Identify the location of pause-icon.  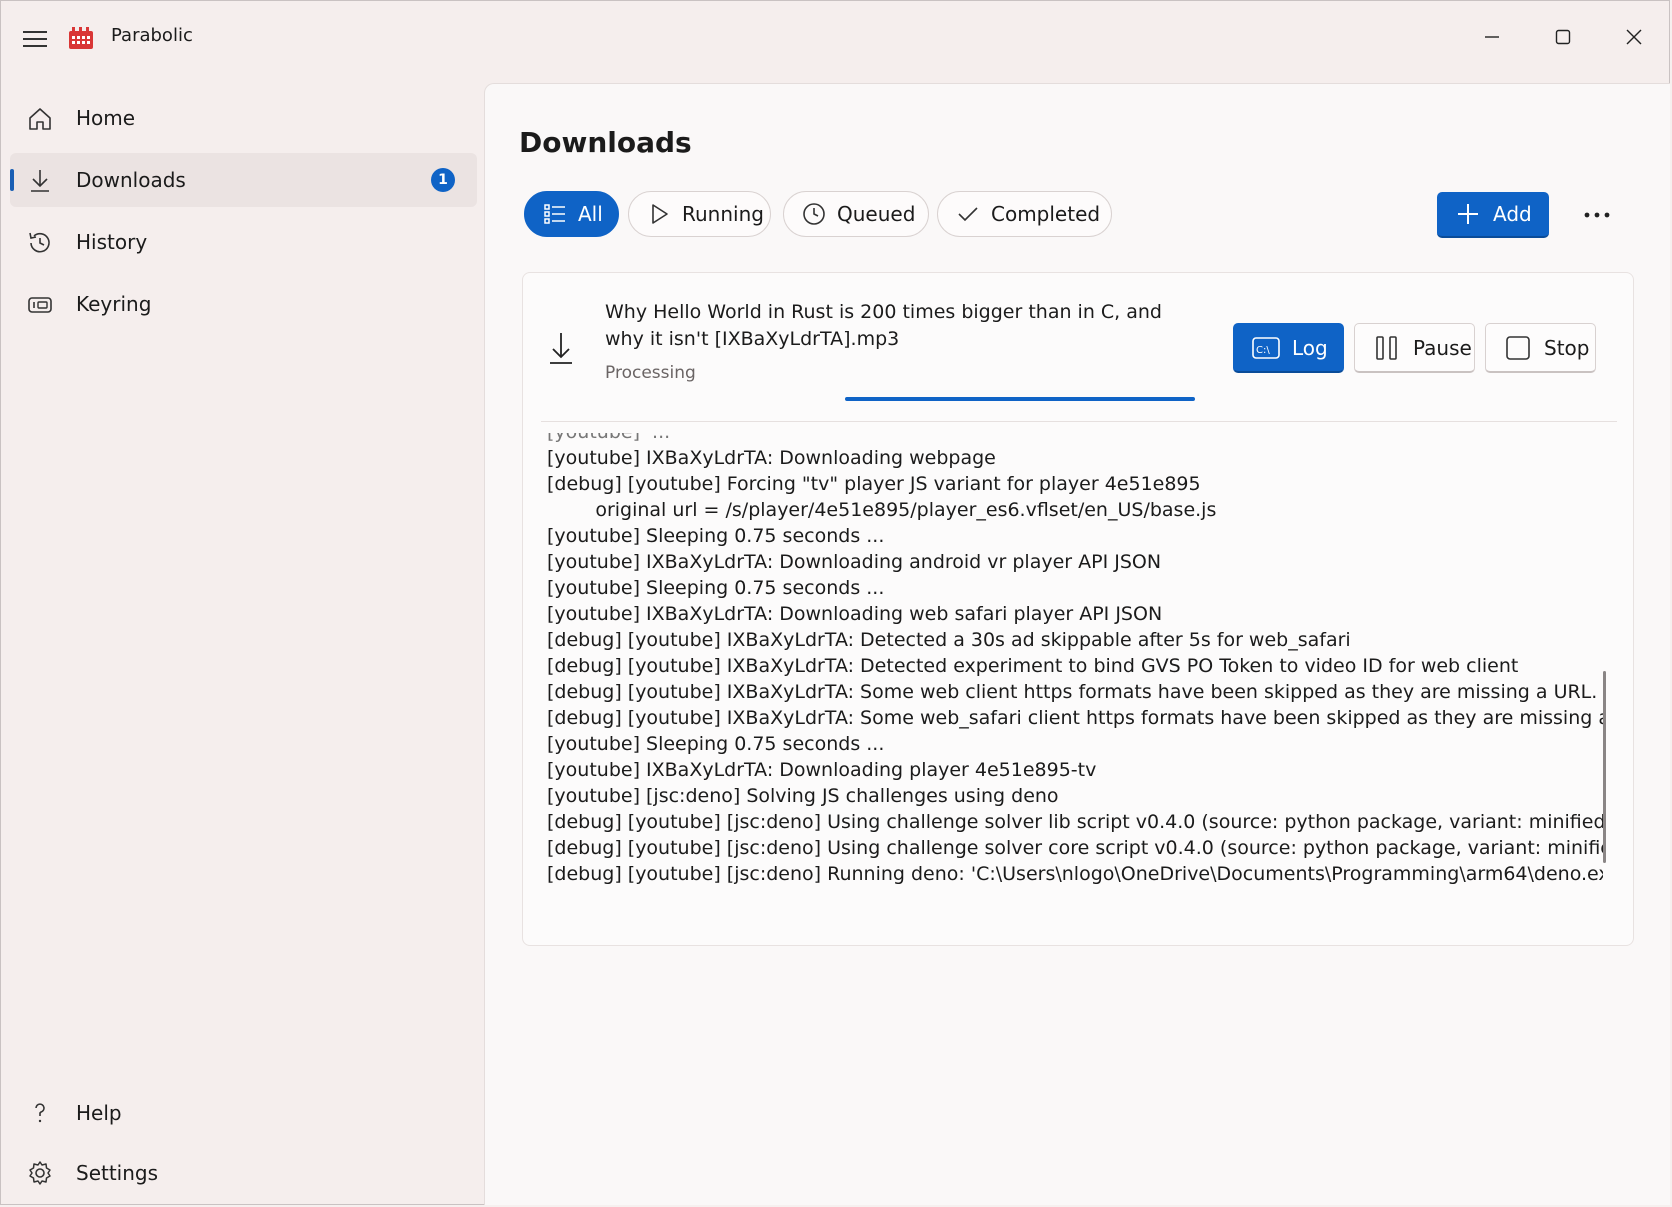
(1387, 348).